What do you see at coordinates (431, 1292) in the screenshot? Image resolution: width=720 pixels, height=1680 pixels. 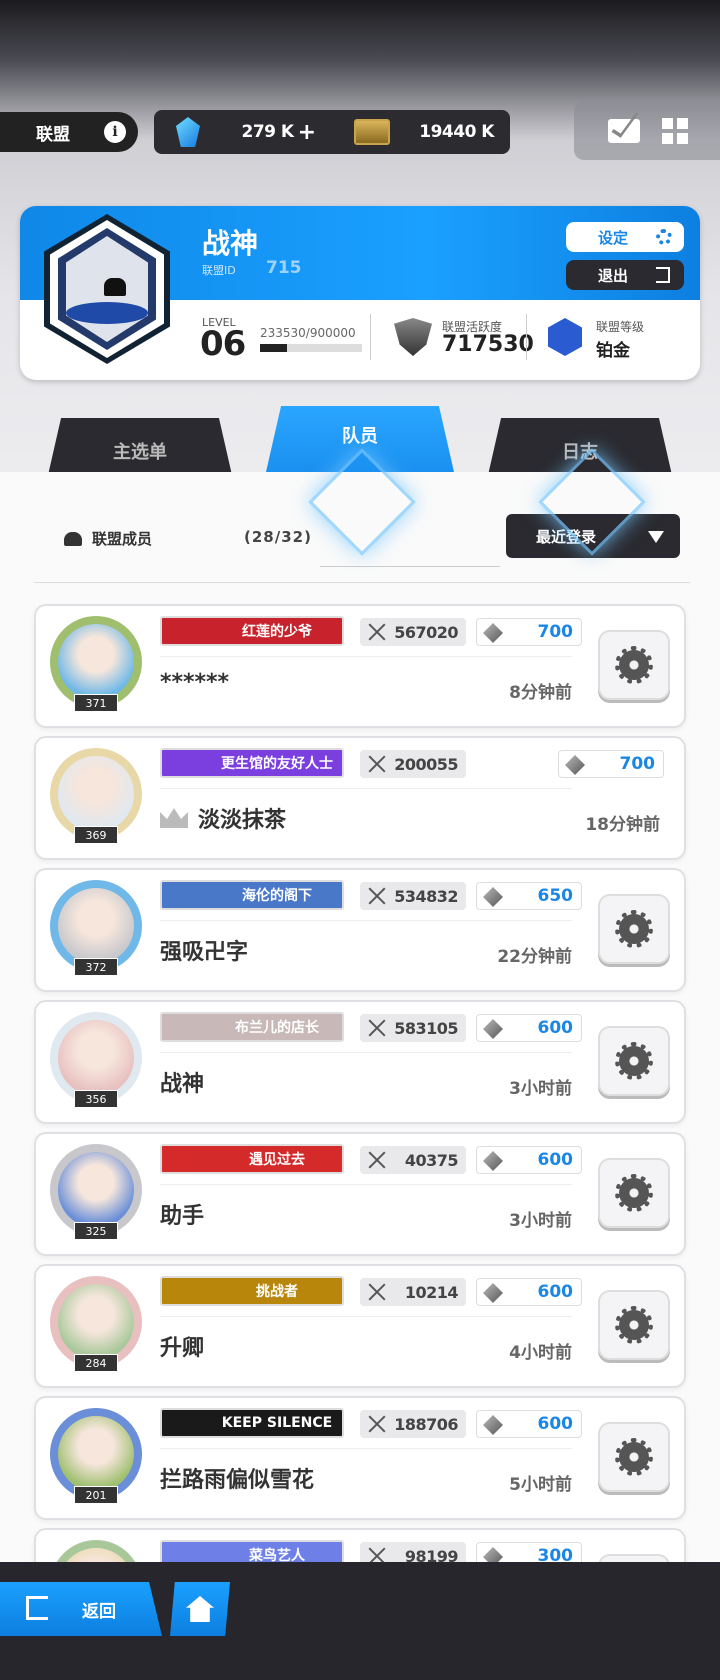 I see `member-power-value: 10214` at bounding box center [431, 1292].